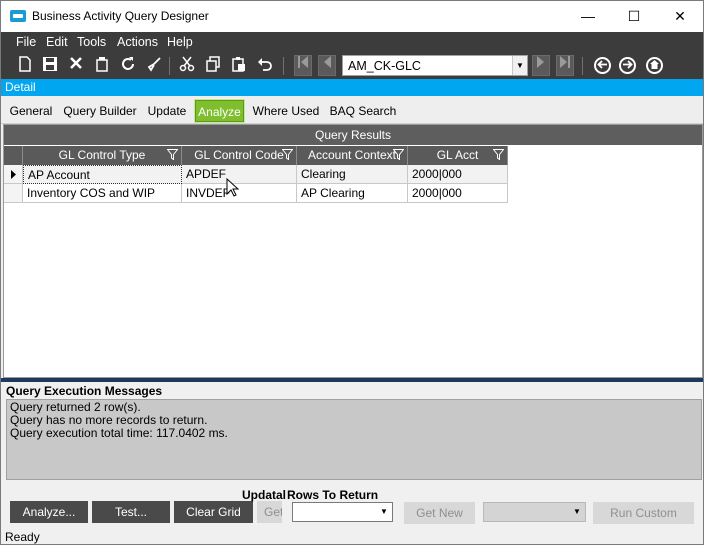 This screenshot has width=704, height=545. What do you see at coordinates (102, 174) in the screenshot?
I see `table-cell: AP Account` at bounding box center [102, 174].